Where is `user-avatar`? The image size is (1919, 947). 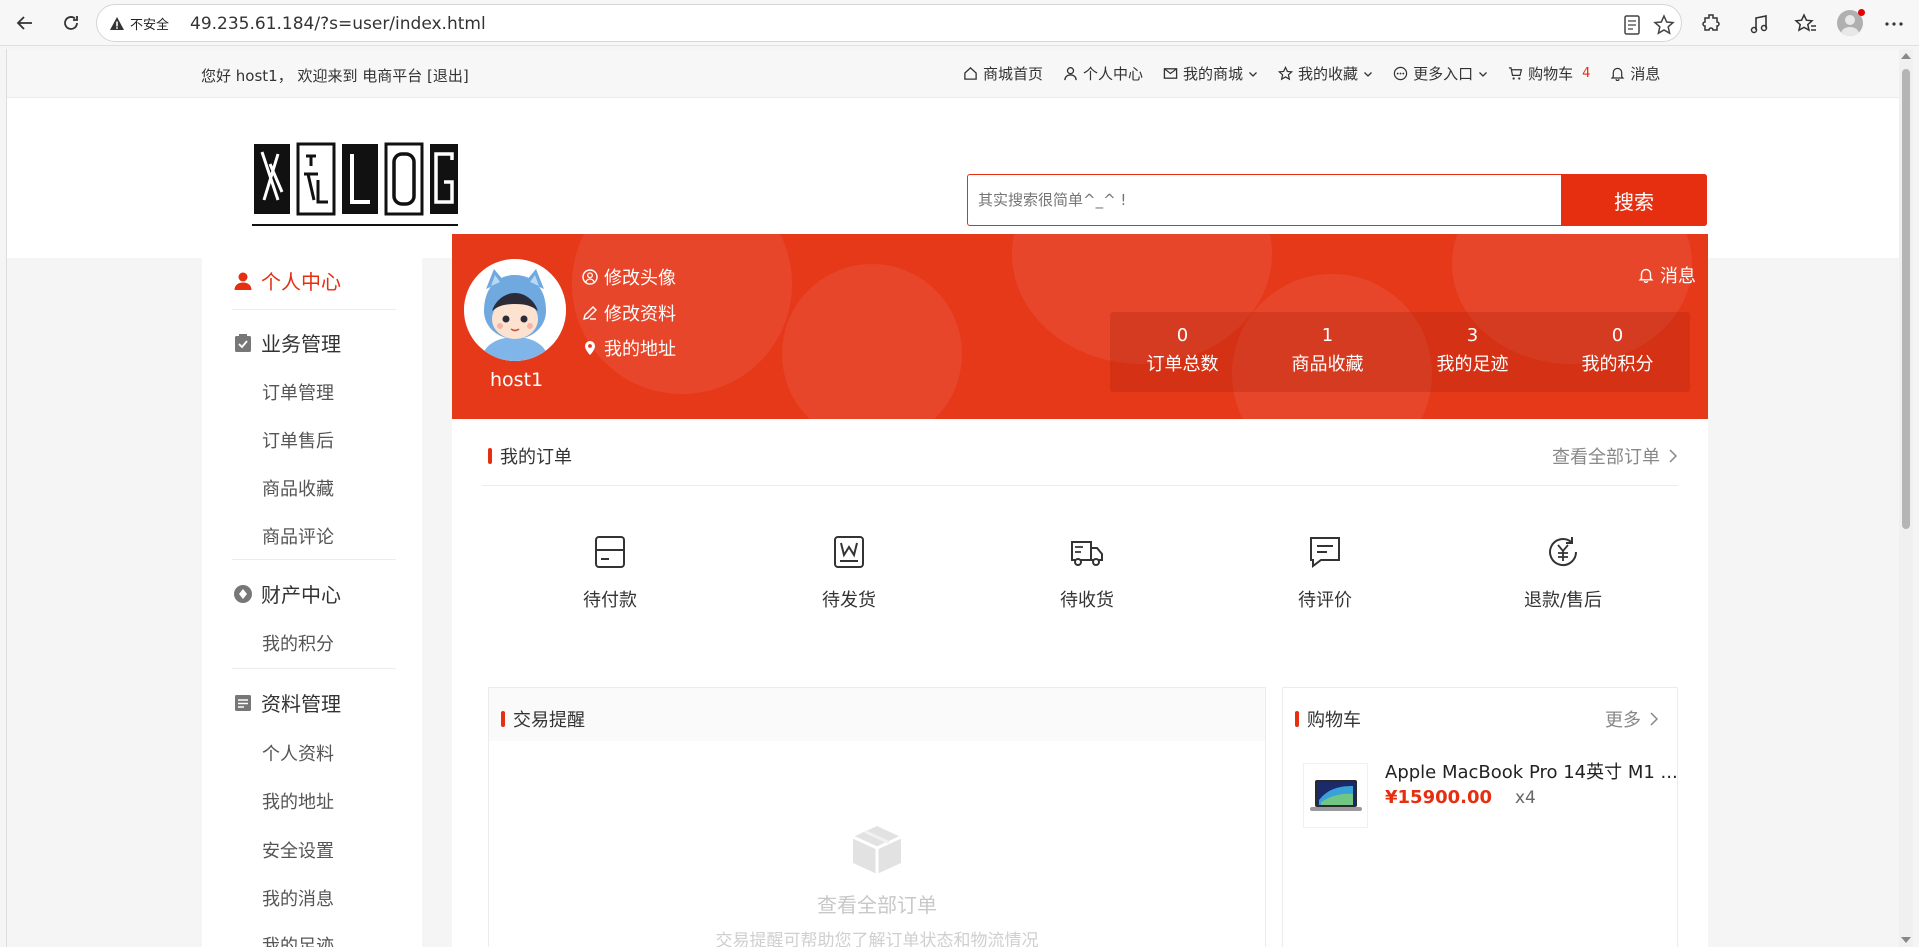
user-avatar is located at coordinates (515, 310).